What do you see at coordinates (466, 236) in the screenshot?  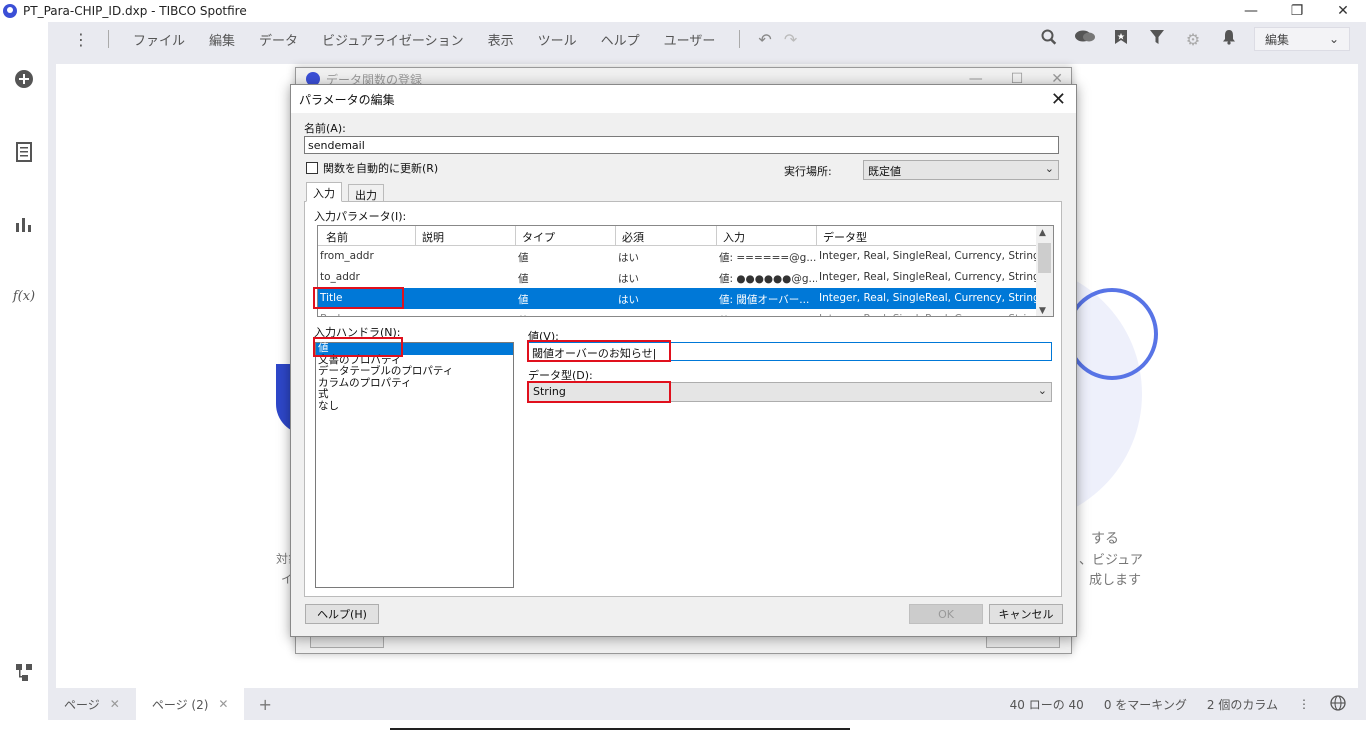 I see `column-header-description: 説明` at bounding box center [466, 236].